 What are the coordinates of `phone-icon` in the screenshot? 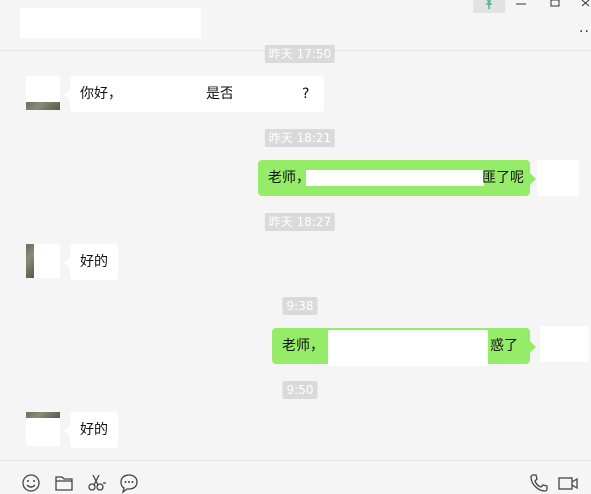 It's located at (539, 483).